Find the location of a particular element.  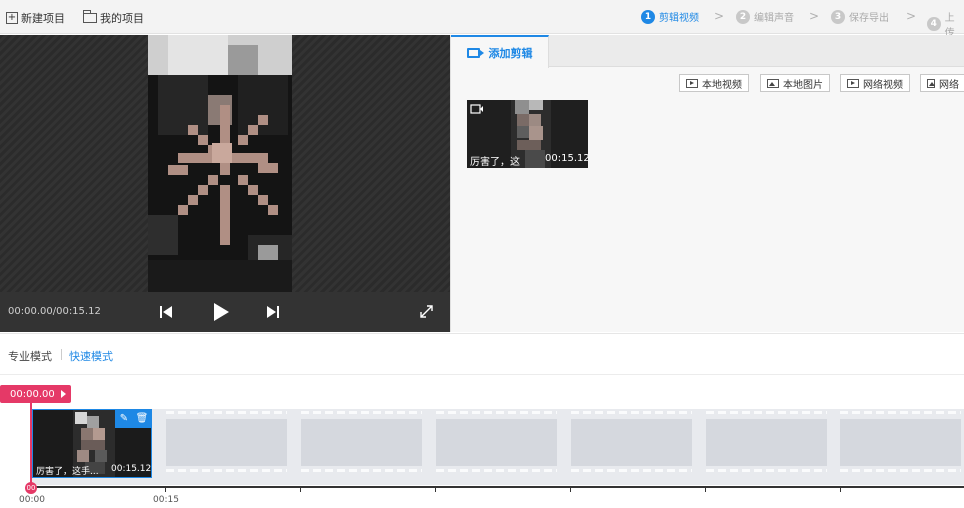

timeline-track: ✎ 🗑 厉害了，这手... 00:15.12 is located at coordinates (497, 447).